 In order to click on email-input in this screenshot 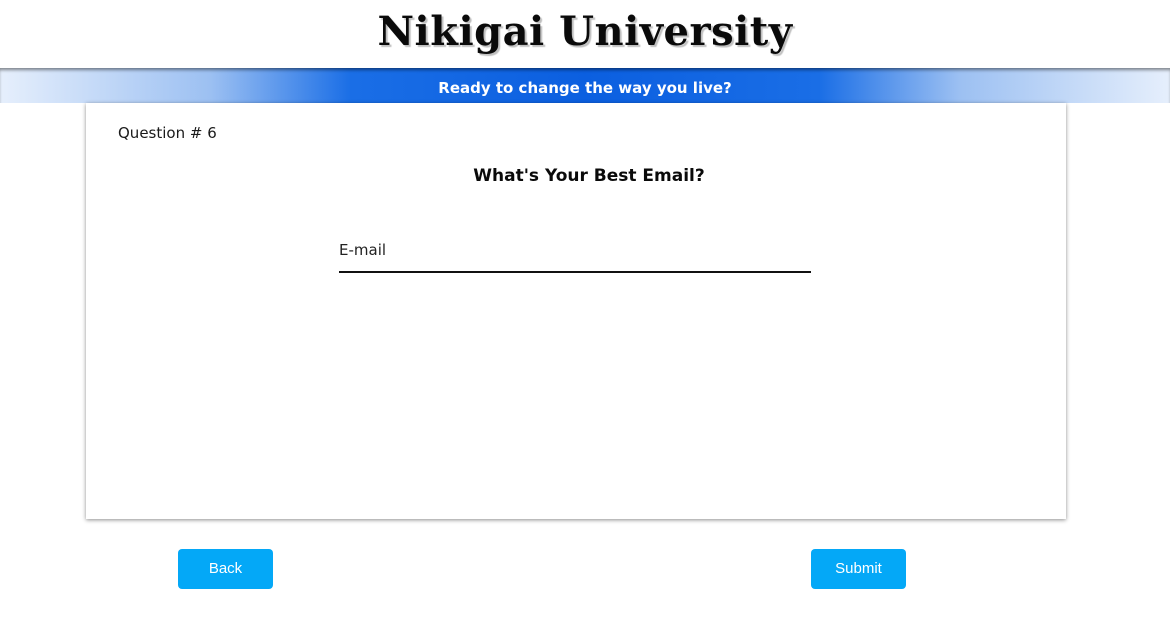, I will do `click(575, 251)`.